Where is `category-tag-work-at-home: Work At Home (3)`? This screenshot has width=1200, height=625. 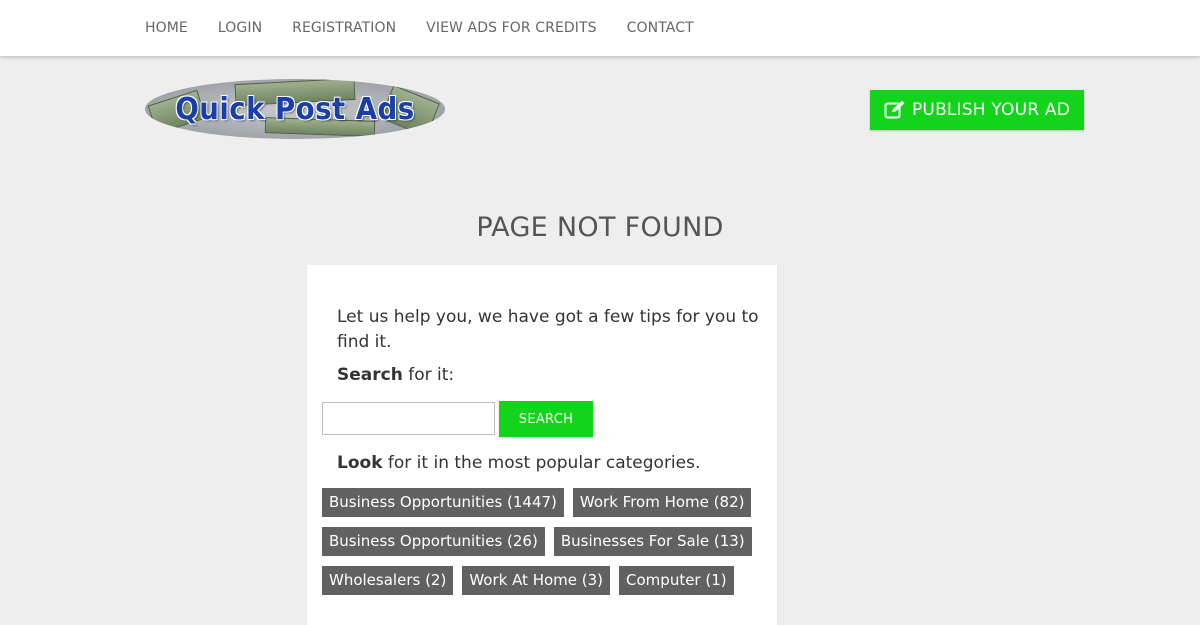
category-tag-work-at-home: Work At Home (3) is located at coordinates (536, 580).